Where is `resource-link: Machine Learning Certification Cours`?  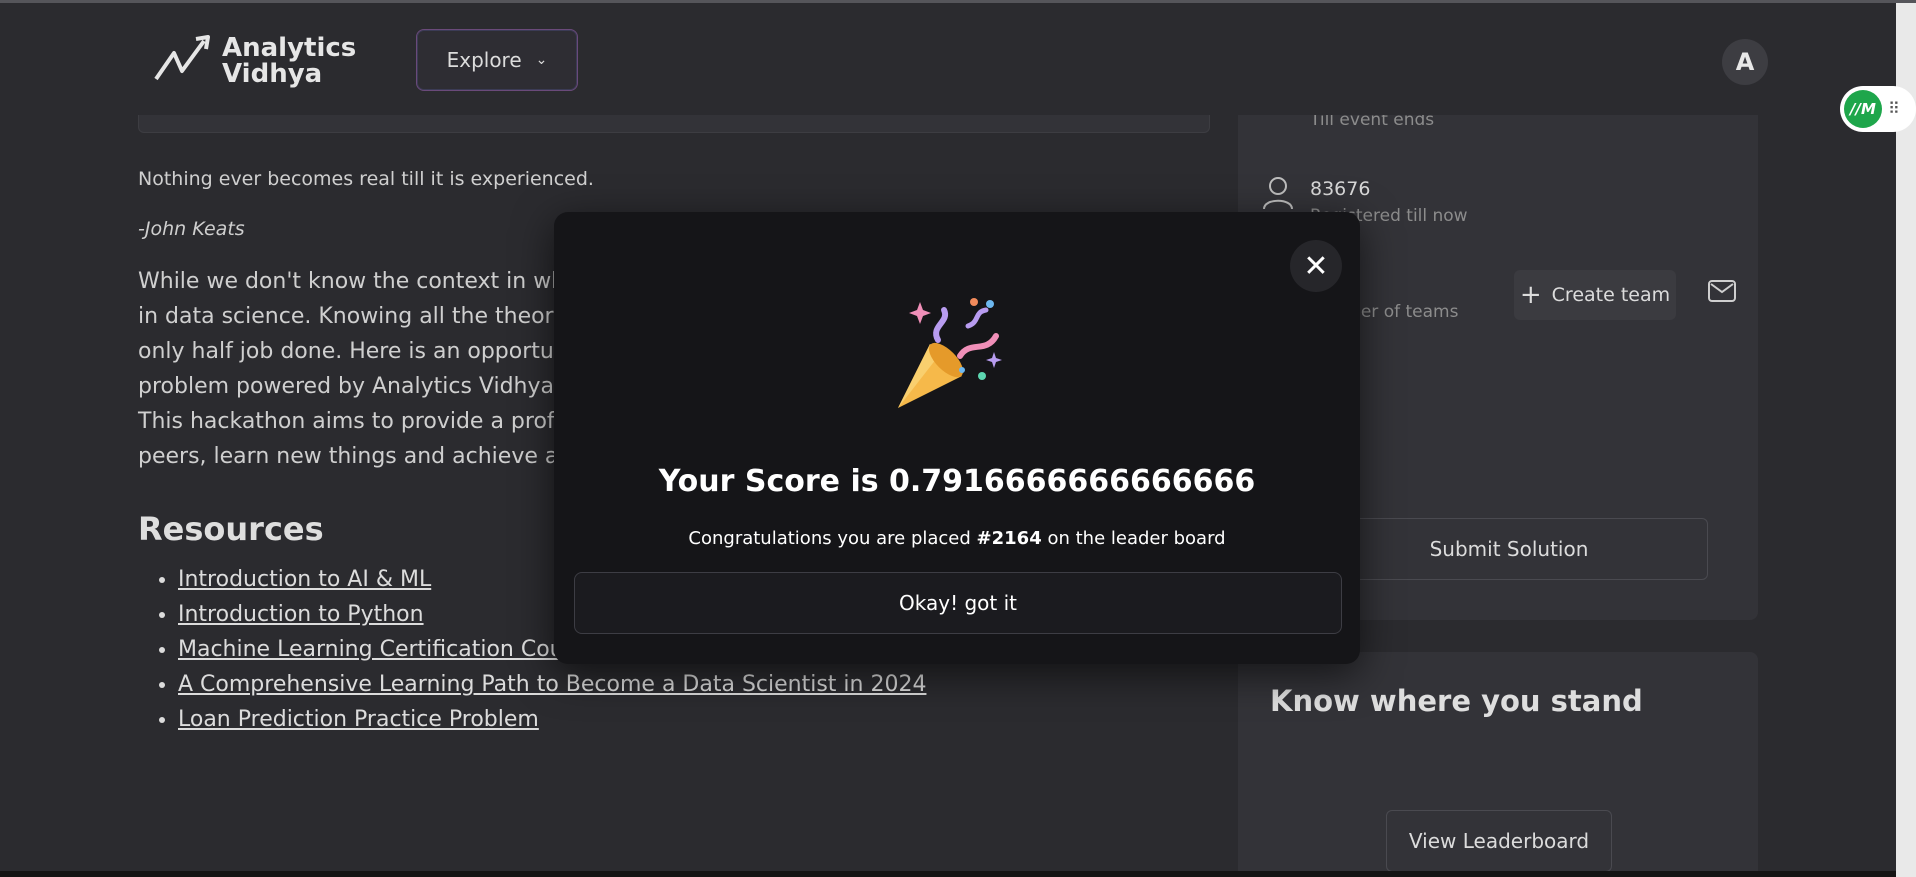 resource-link: Machine Learning Certification Cours is located at coordinates (381, 649).